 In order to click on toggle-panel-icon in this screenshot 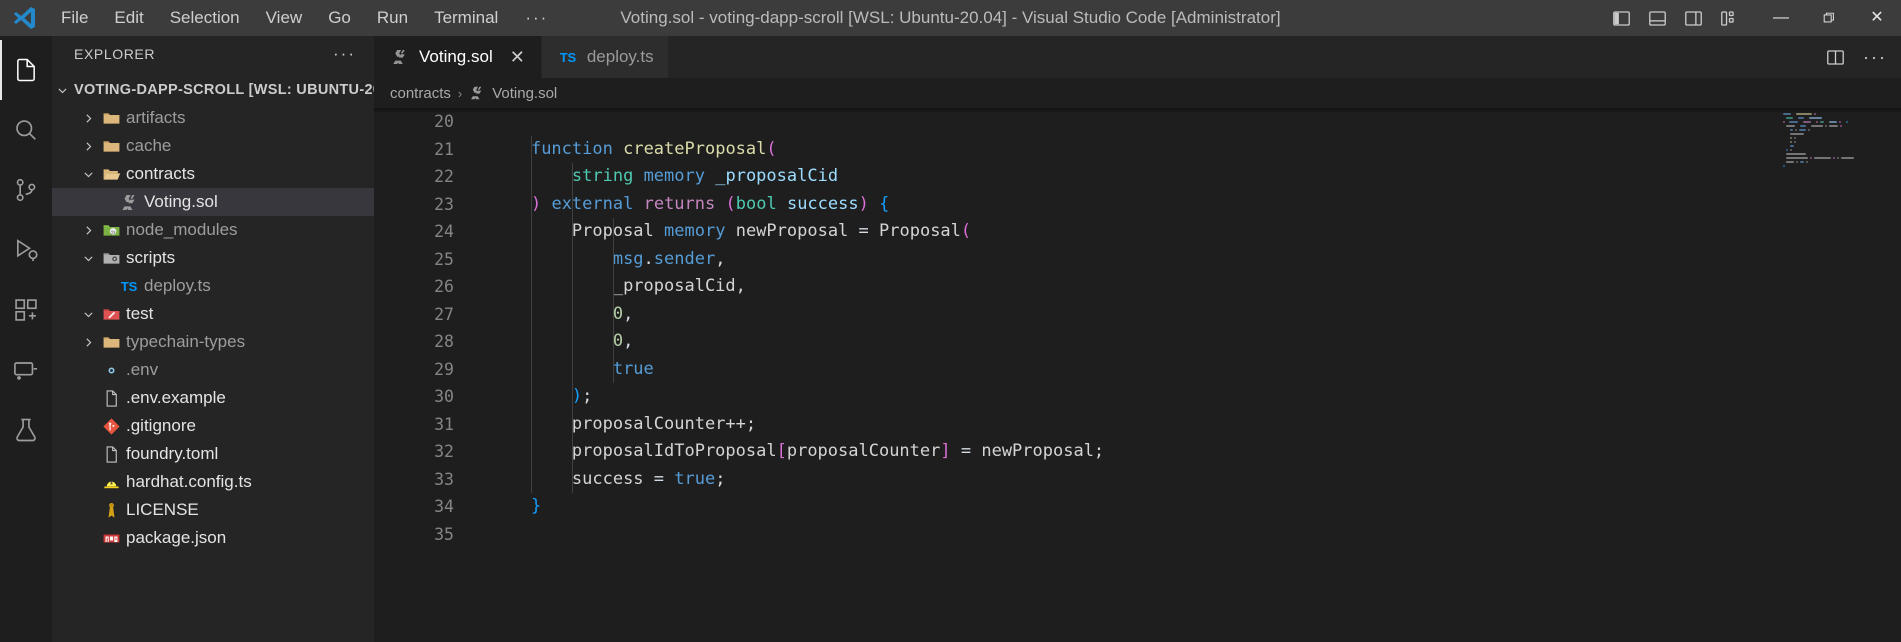, I will do `click(1657, 18)`.